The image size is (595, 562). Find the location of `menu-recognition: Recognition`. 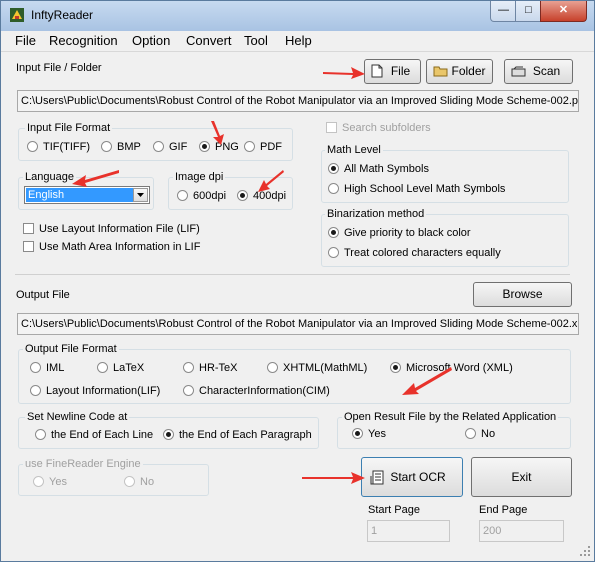

menu-recognition: Recognition is located at coordinates (83, 40).